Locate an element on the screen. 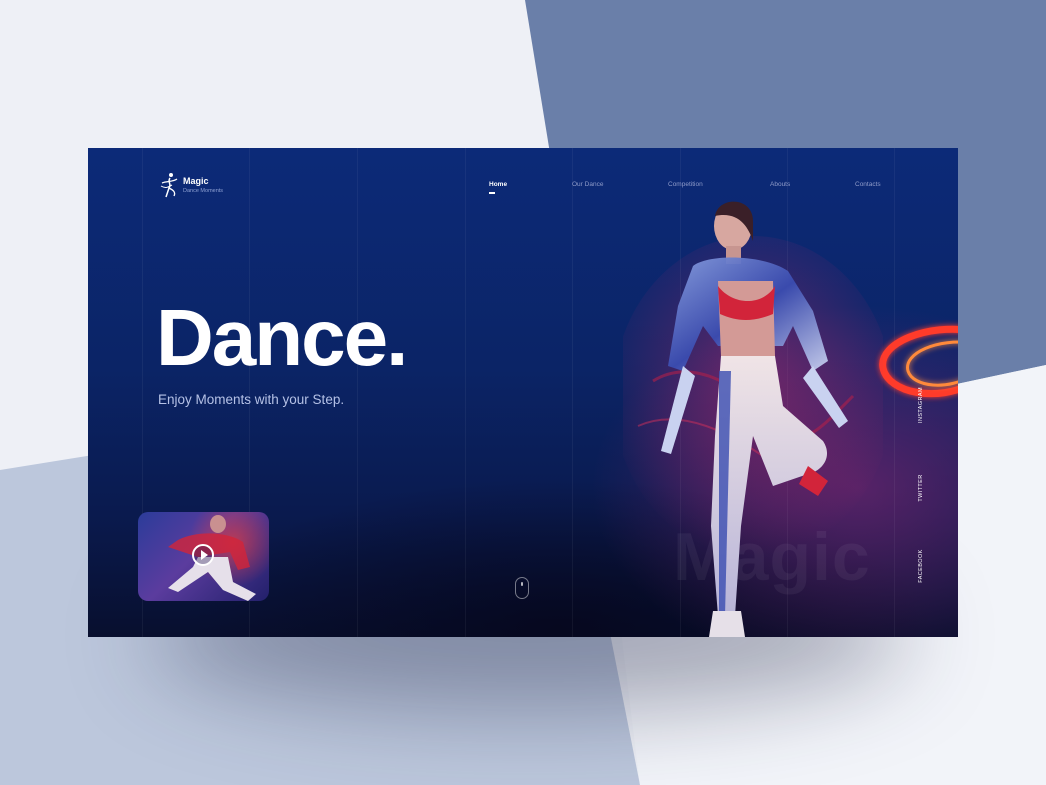 This screenshot has width=1046, height=785. dancer-logo-icon is located at coordinates (169, 186).